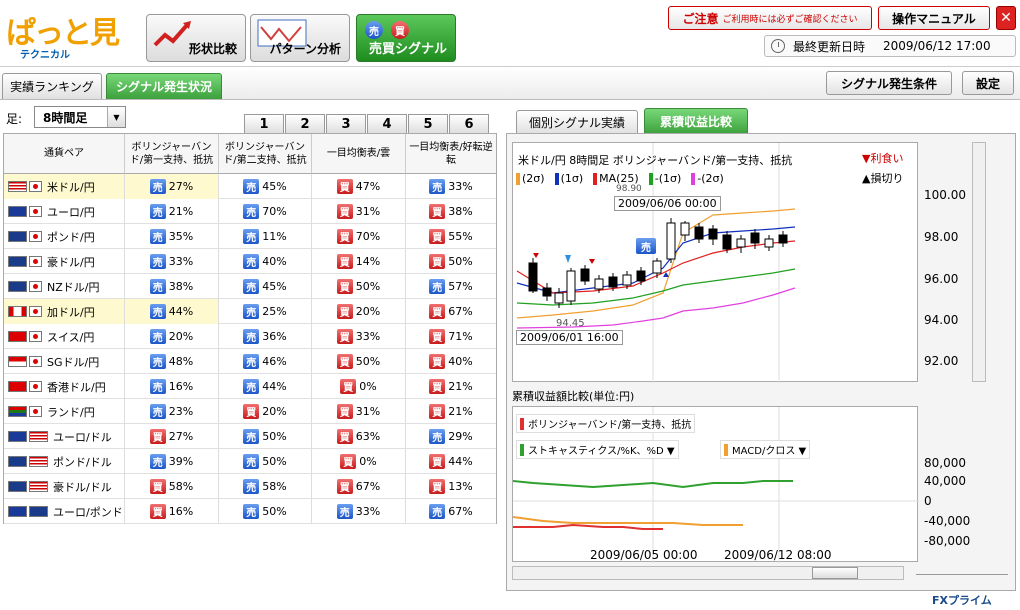  Describe the element at coordinates (696, 121) in the screenshot. I see `tab-cumulative-profit: 累積収益比較` at that location.